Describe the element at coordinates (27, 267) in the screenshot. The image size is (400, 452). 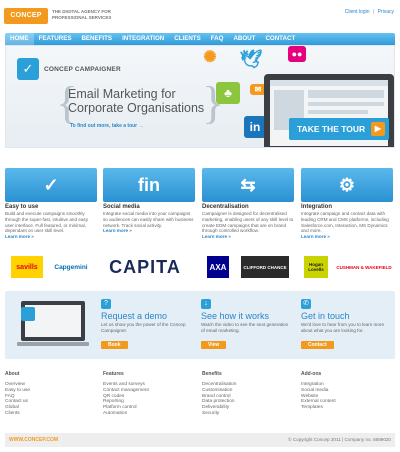
I see `client-logo-savills: savills` at that location.